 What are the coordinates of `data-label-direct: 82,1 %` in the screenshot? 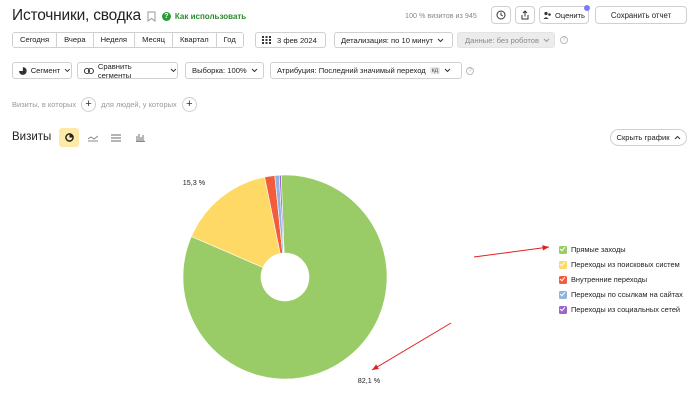 It's located at (369, 380).